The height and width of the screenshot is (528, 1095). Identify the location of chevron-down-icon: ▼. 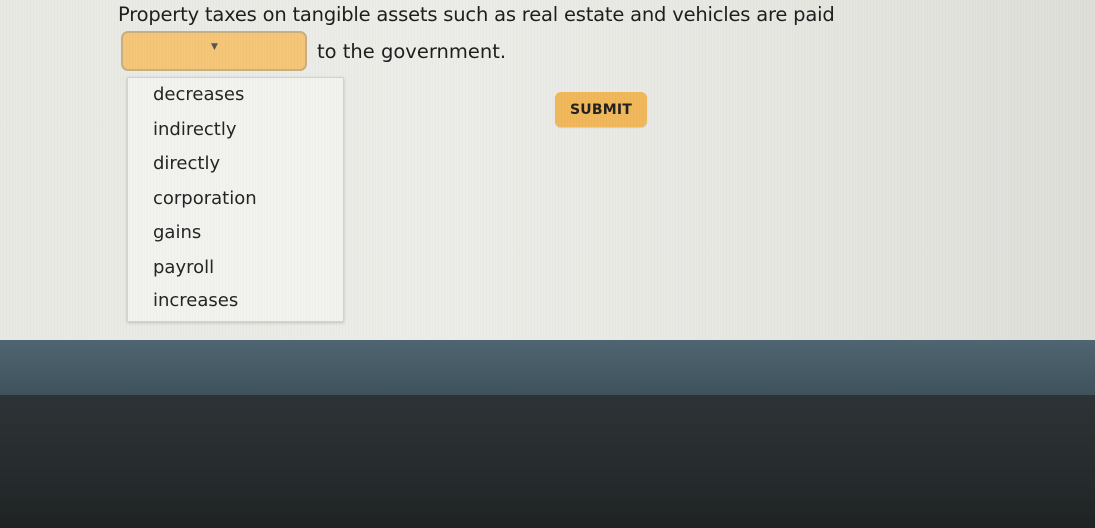
(214, 47).